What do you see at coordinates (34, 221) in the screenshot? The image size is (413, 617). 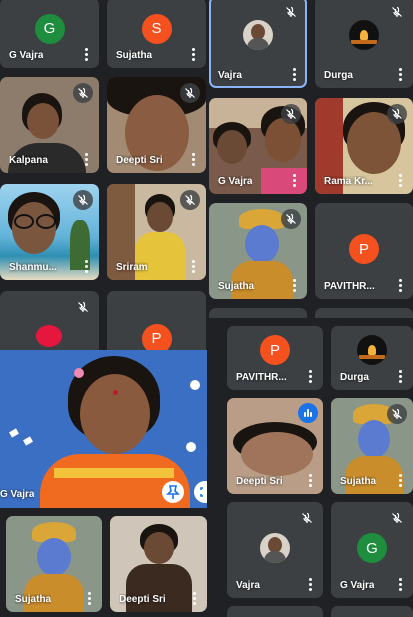 I see `glasses-icon` at bounding box center [34, 221].